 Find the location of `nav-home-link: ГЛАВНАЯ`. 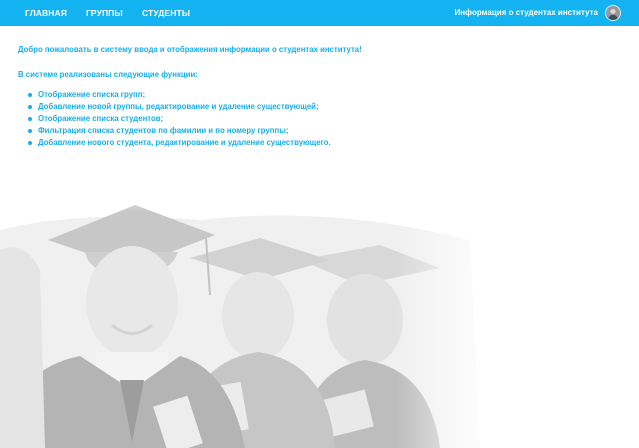

nav-home-link: ГЛАВНАЯ is located at coordinates (46, 13).